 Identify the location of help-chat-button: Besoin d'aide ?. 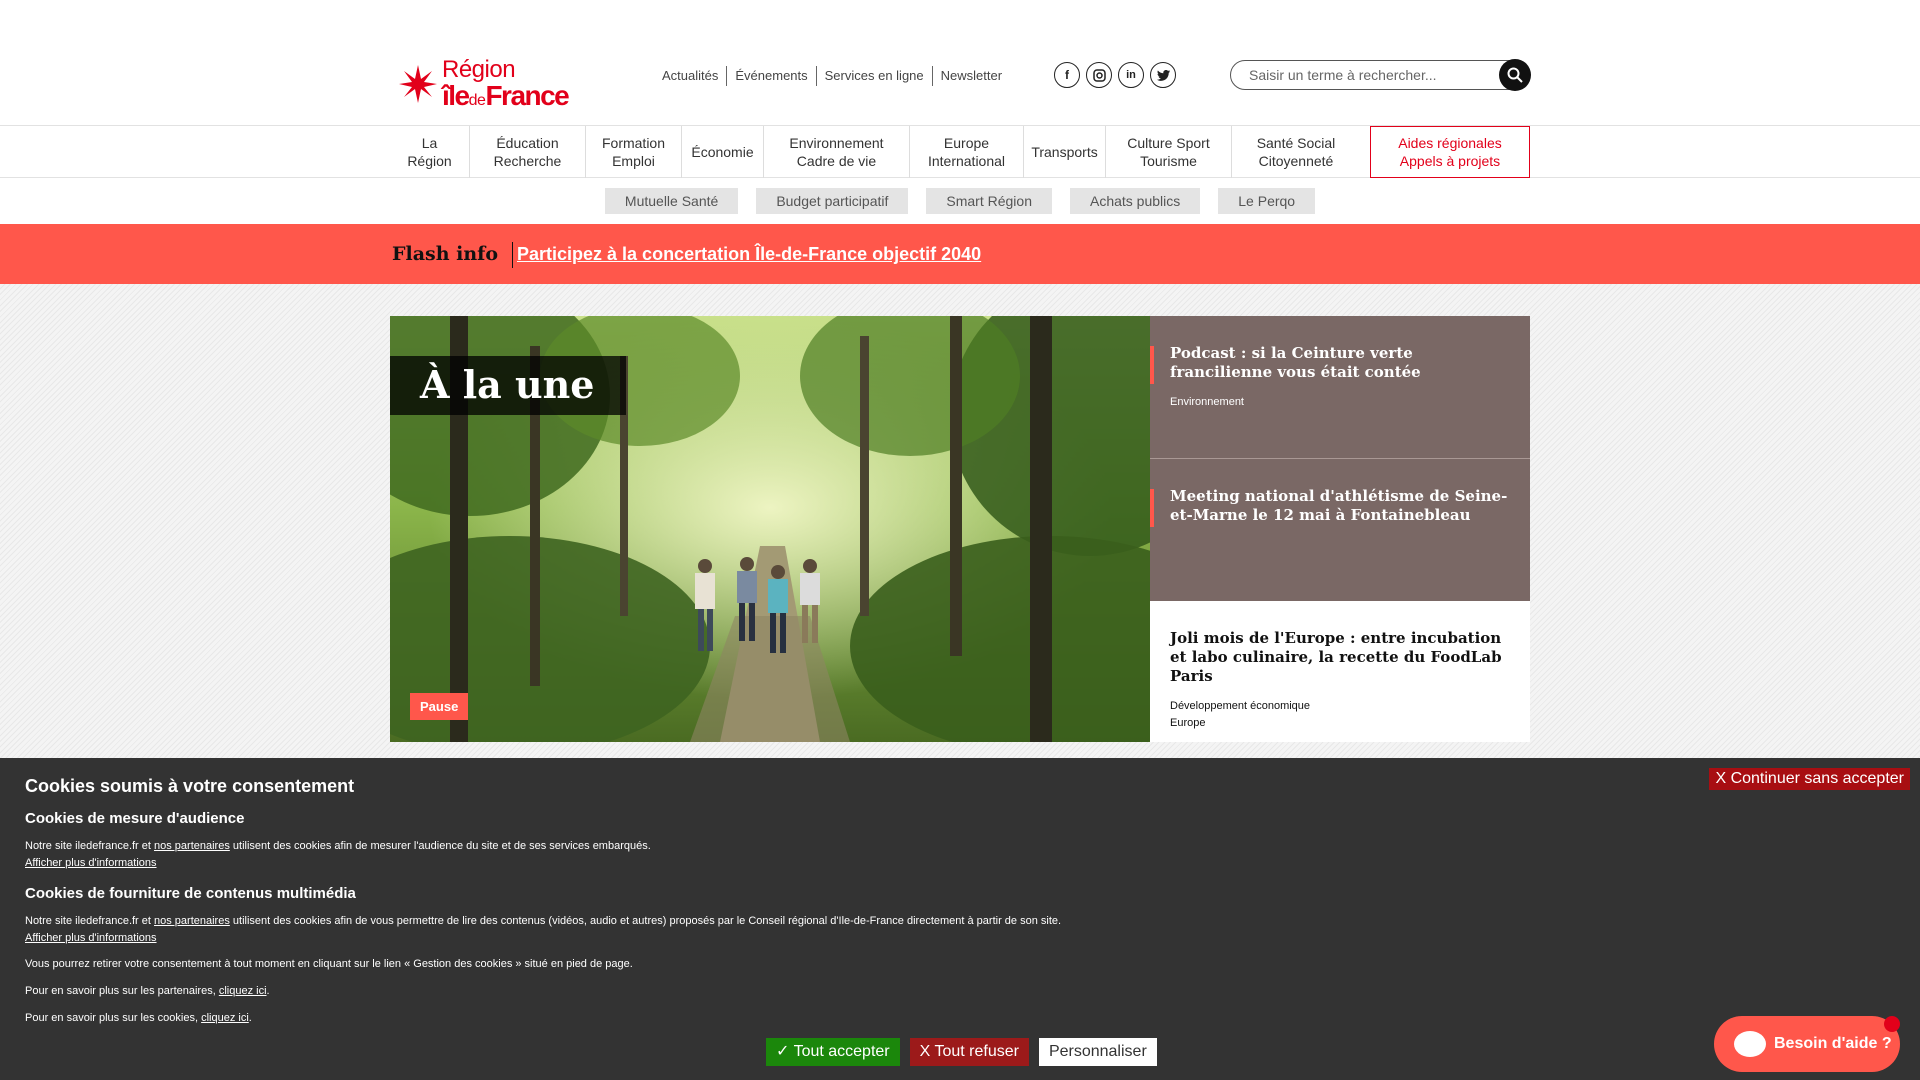
(1807, 1044).